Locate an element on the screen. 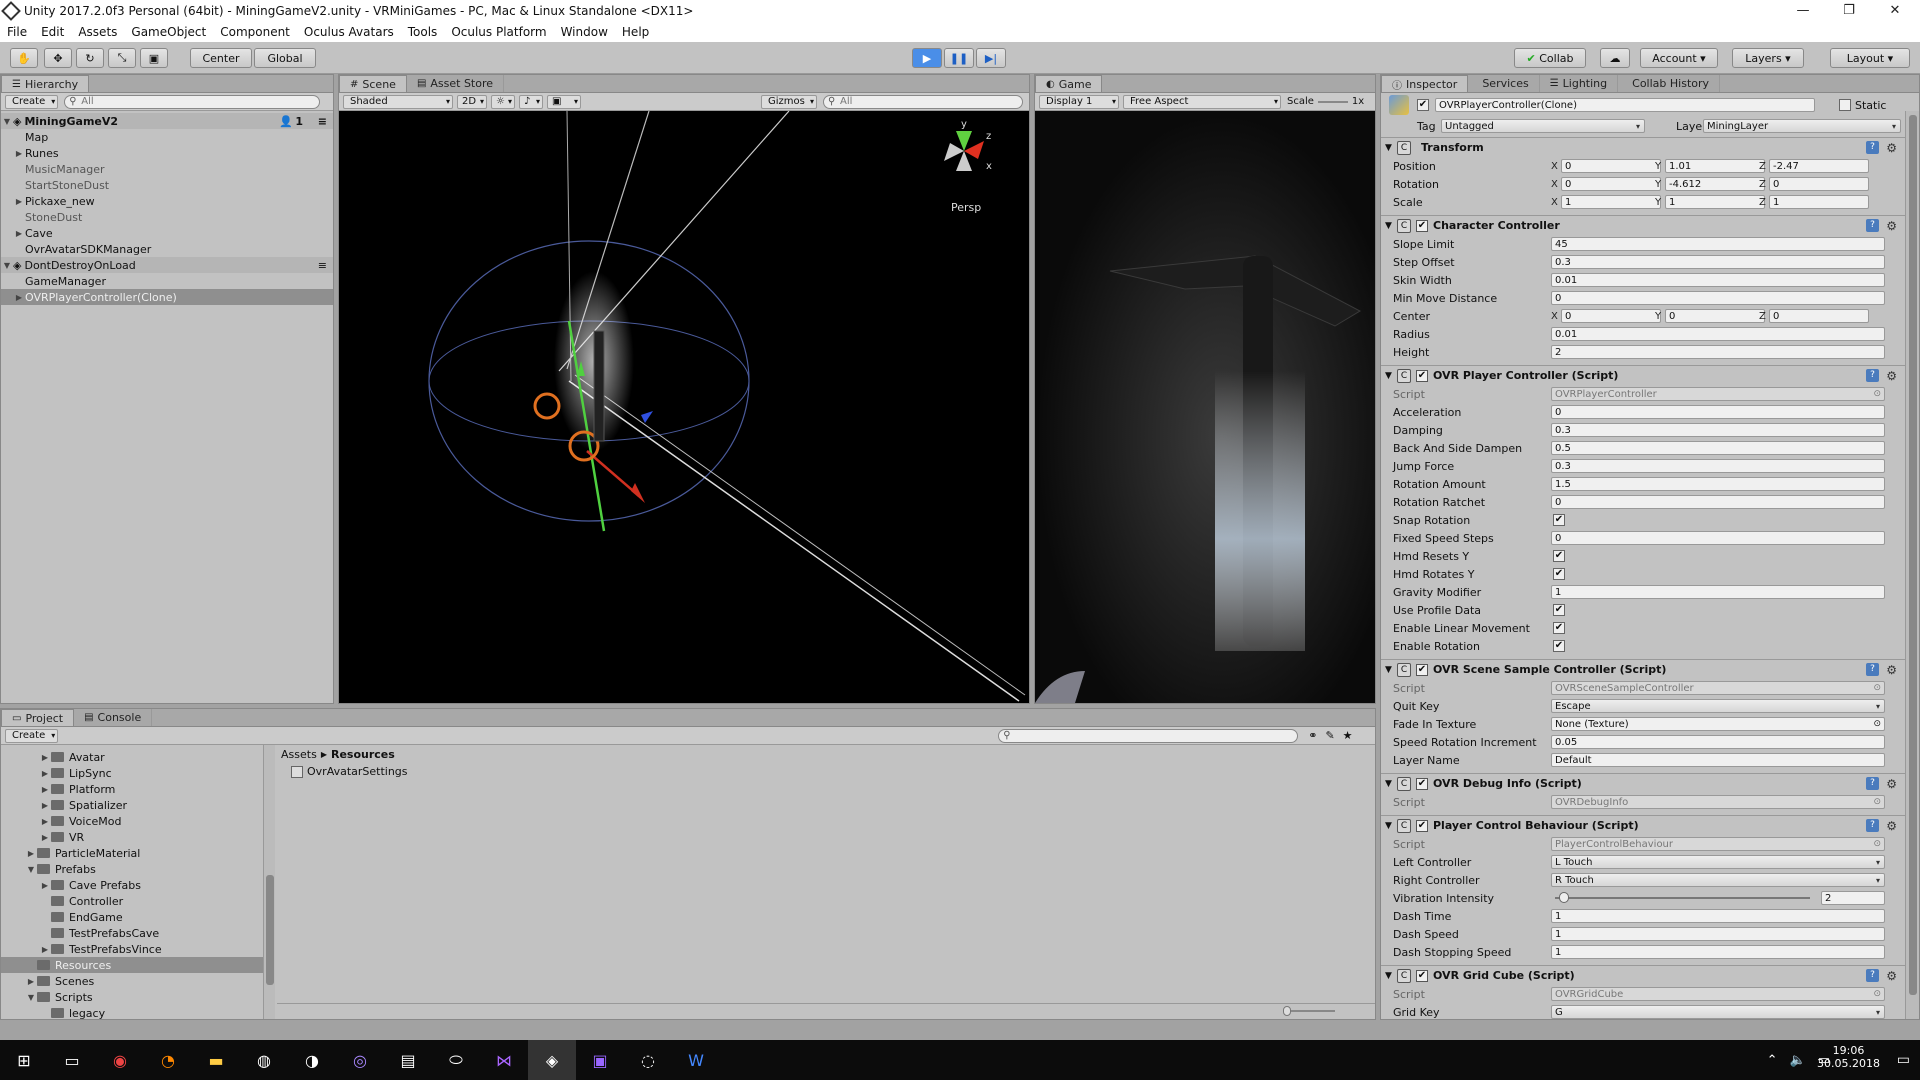  hand-tool-icon: ✋ is located at coordinates (24, 58).